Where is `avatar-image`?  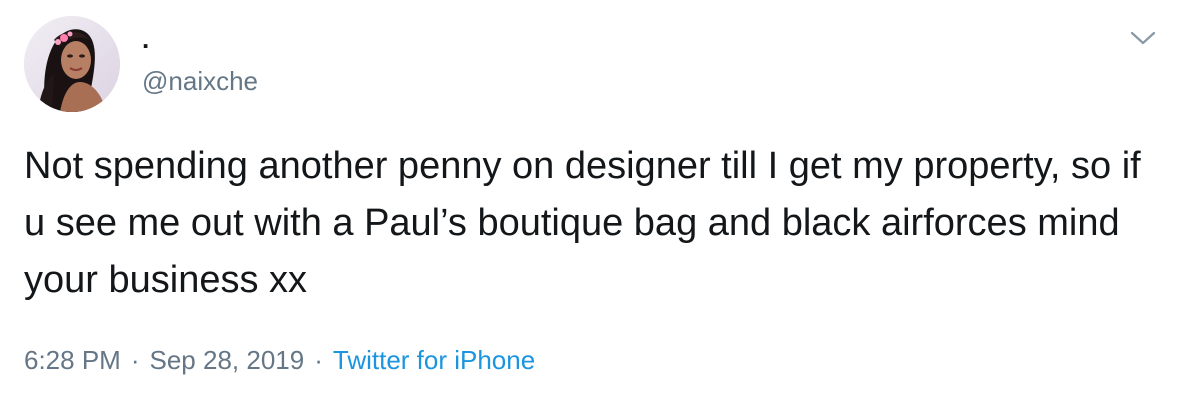 avatar-image is located at coordinates (72, 64).